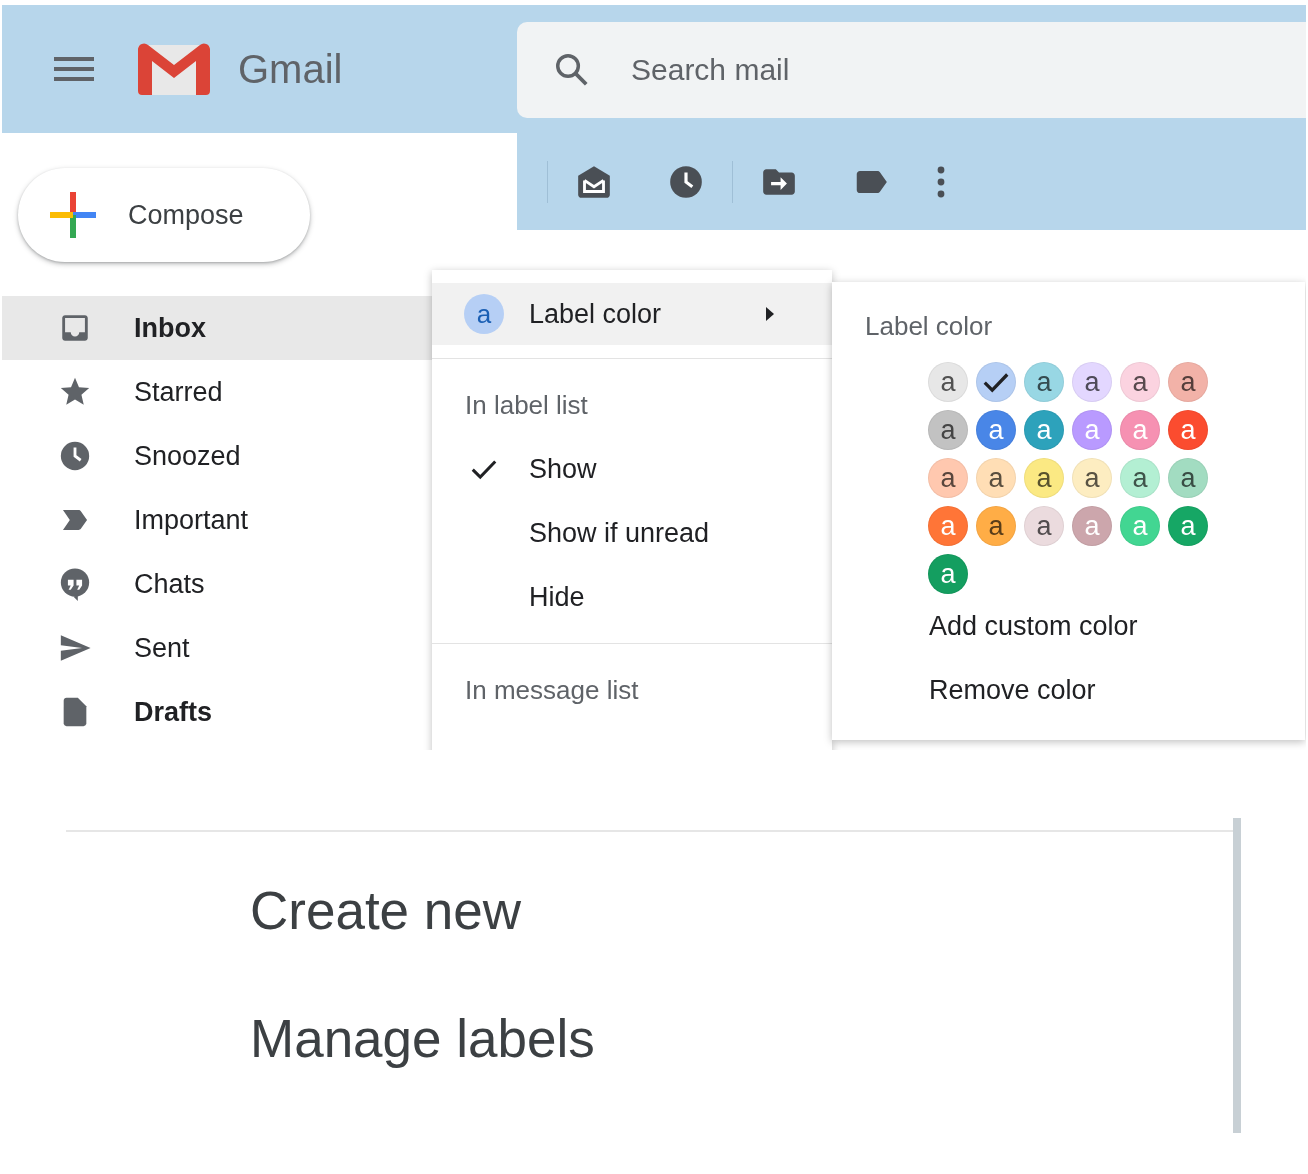 Image resolution: width=1308 pixels, height=1174 pixels. What do you see at coordinates (1237, 975) in the screenshot?
I see `scroll-bar` at bounding box center [1237, 975].